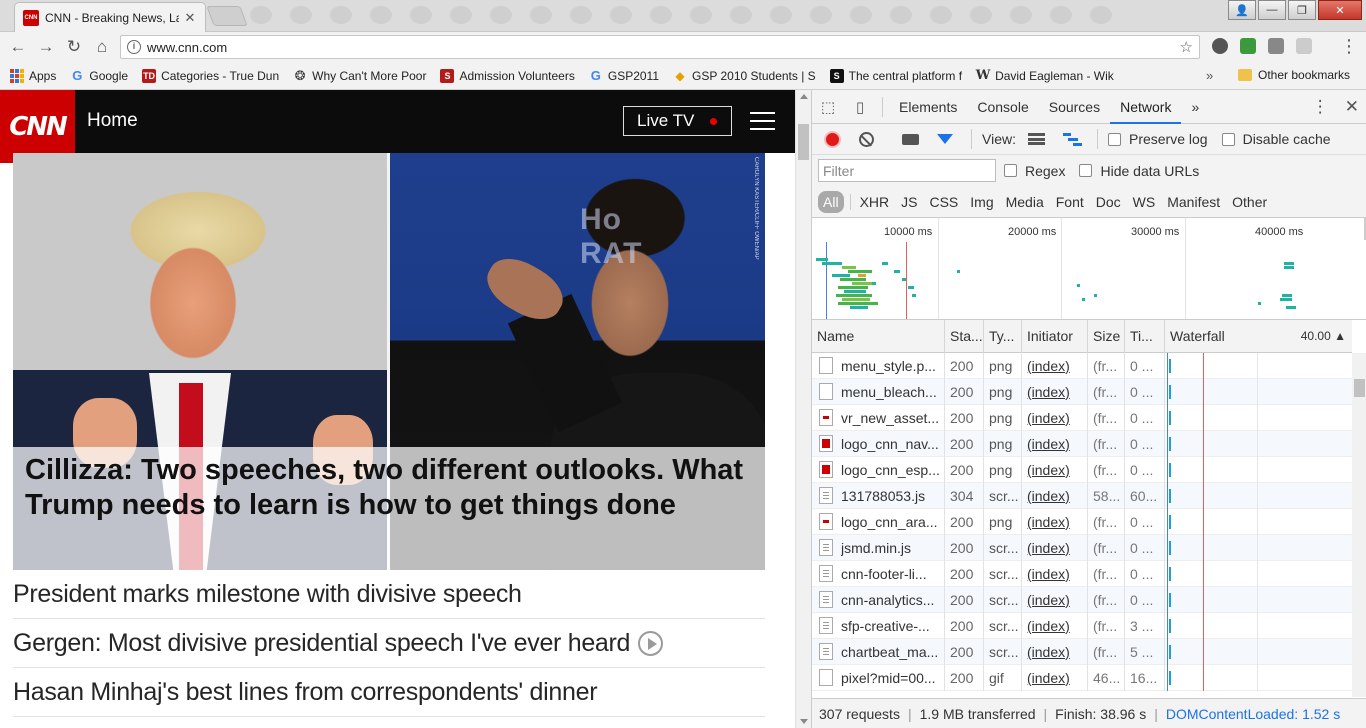 This screenshot has height=728, width=1366. Describe the element at coordinates (33, 75) in the screenshot. I see `bookmark-apps: Apps` at that location.